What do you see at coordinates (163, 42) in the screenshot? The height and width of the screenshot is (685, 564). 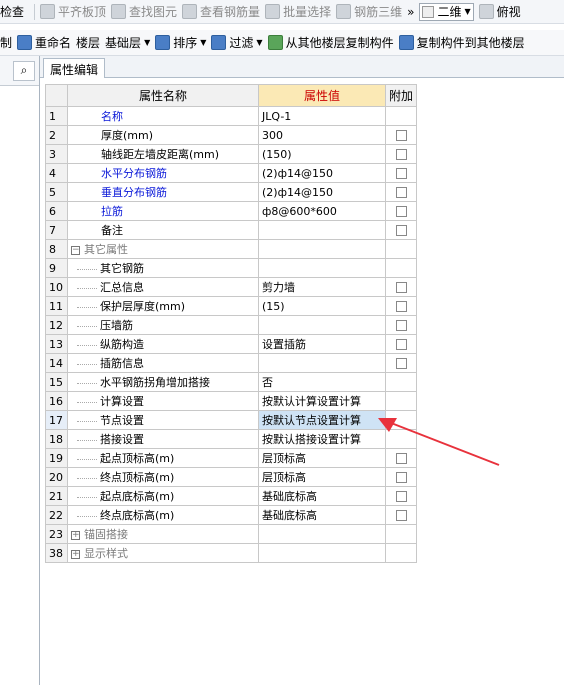 I see `sort-icon` at bounding box center [163, 42].